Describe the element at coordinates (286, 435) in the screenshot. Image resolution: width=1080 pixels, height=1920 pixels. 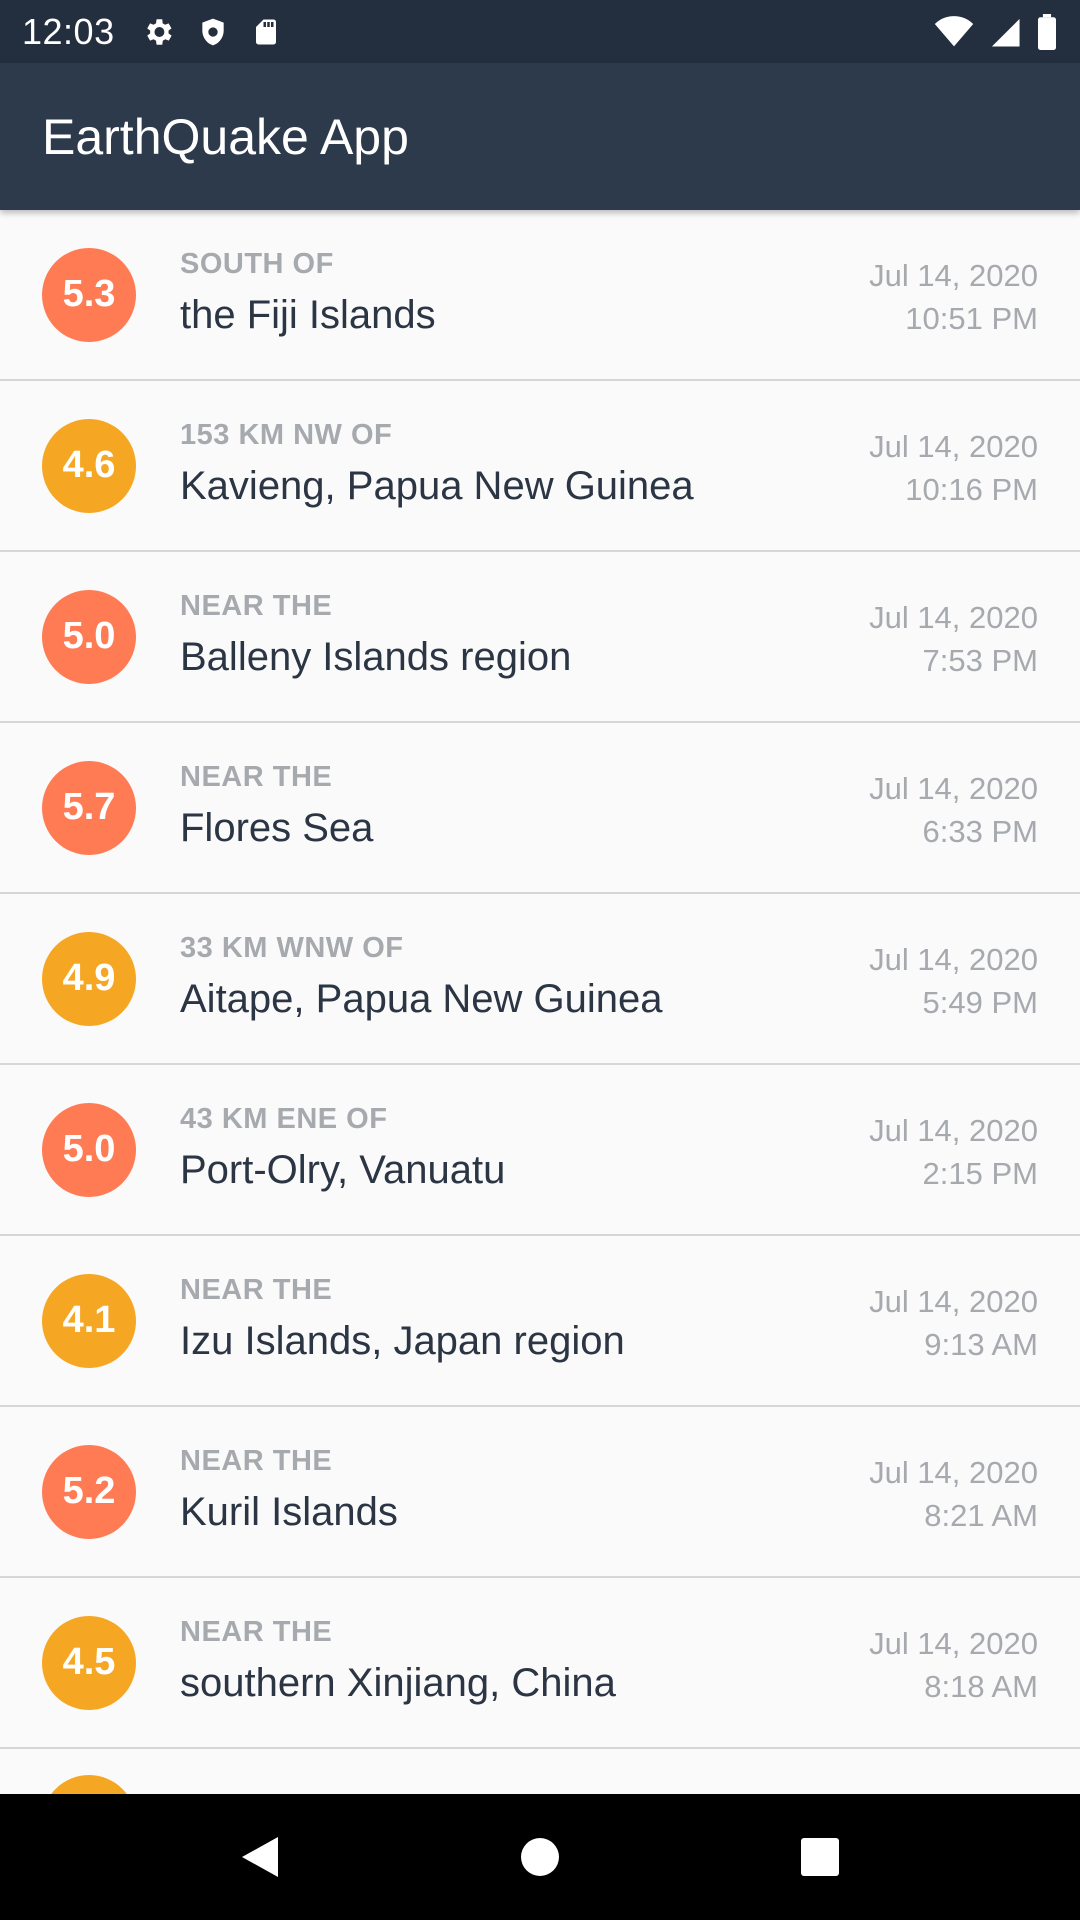
I see `location-offset: 153 KM NW OF` at that location.